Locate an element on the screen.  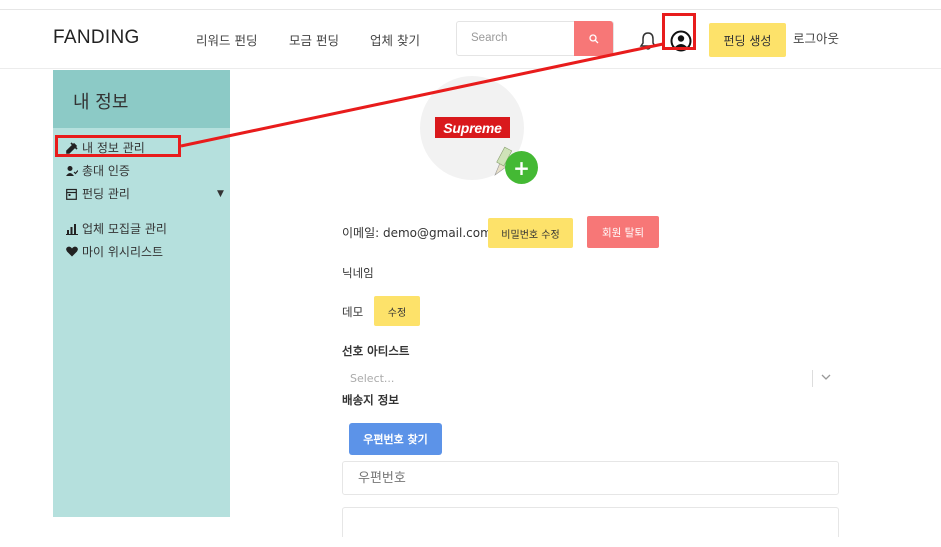
create-funding-button: 펀딩 생성 is located at coordinates (747, 40).